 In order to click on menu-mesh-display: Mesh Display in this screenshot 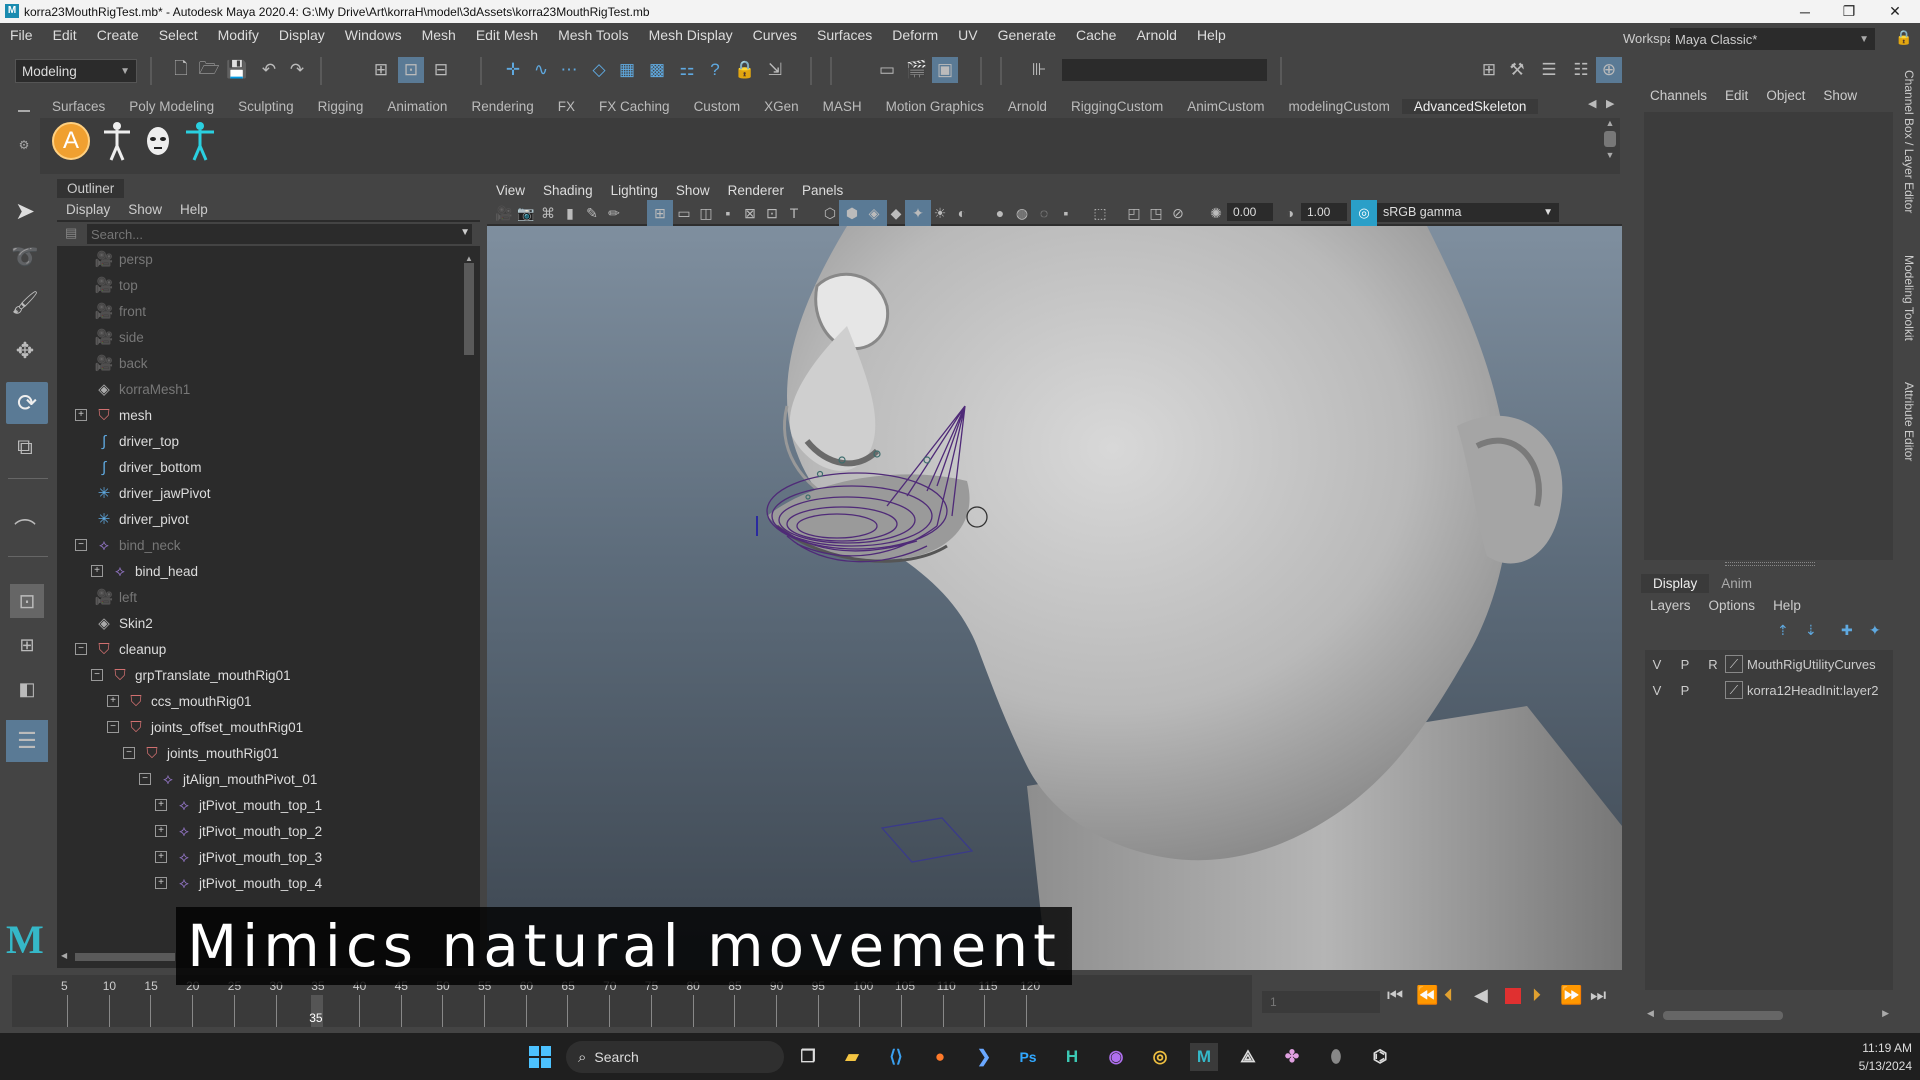, I will do `click(691, 35)`.